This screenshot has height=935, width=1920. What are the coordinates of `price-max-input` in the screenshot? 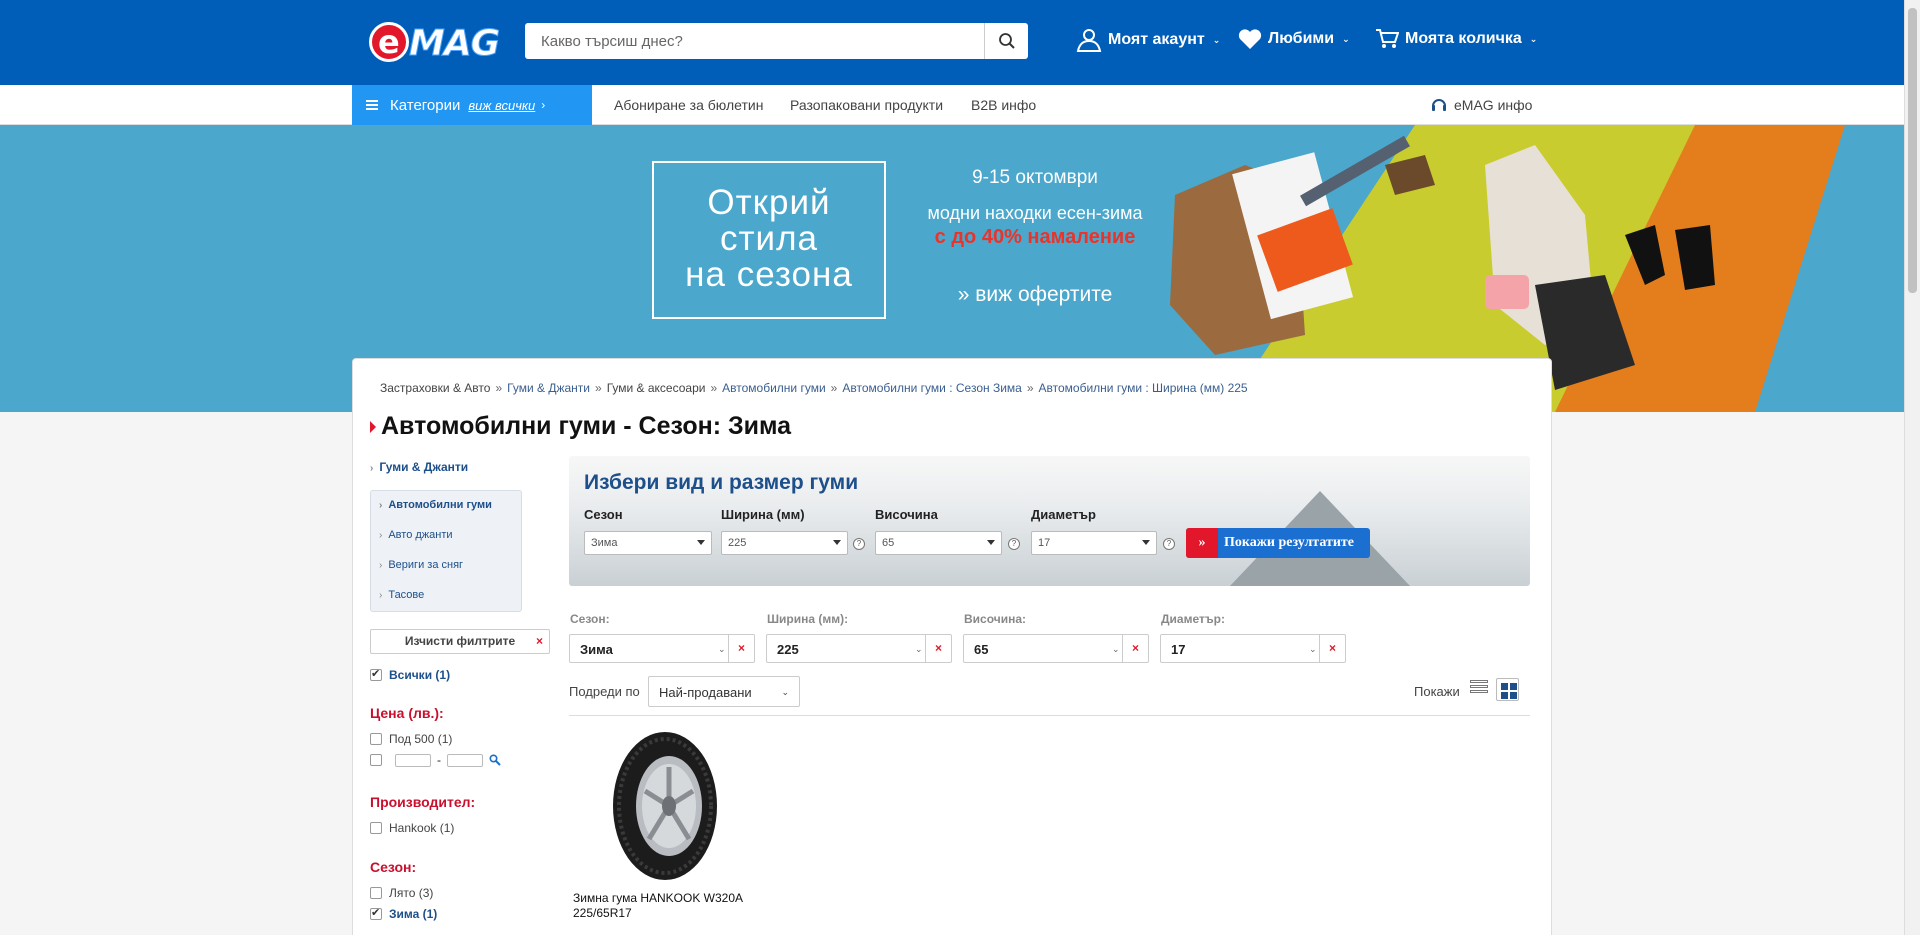 It's located at (465, 760).